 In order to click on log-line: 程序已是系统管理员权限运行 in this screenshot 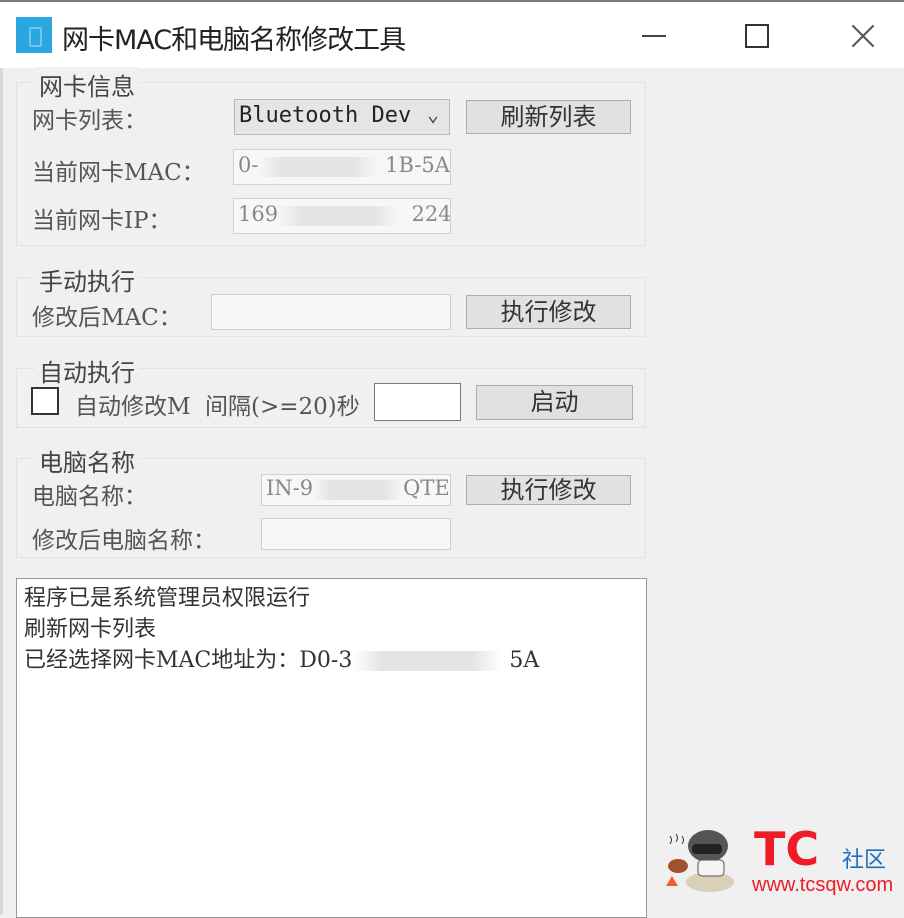, I will do `click(167, 598)`.